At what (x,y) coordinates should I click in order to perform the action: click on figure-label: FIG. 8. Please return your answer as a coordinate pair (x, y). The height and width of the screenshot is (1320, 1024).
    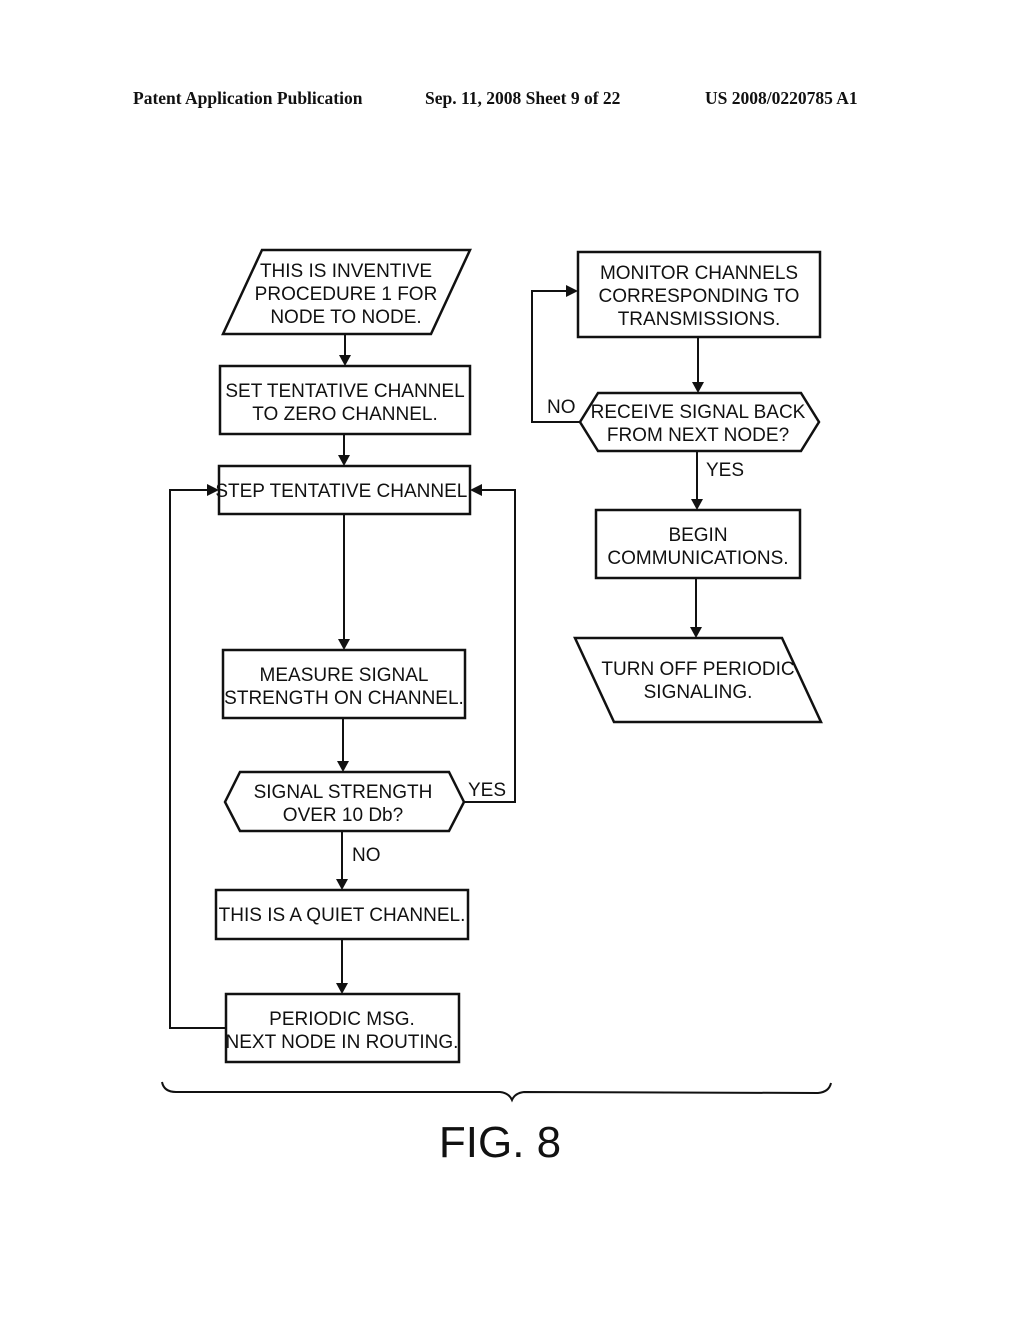
    Looking at the image, I should click on (500, 1142).